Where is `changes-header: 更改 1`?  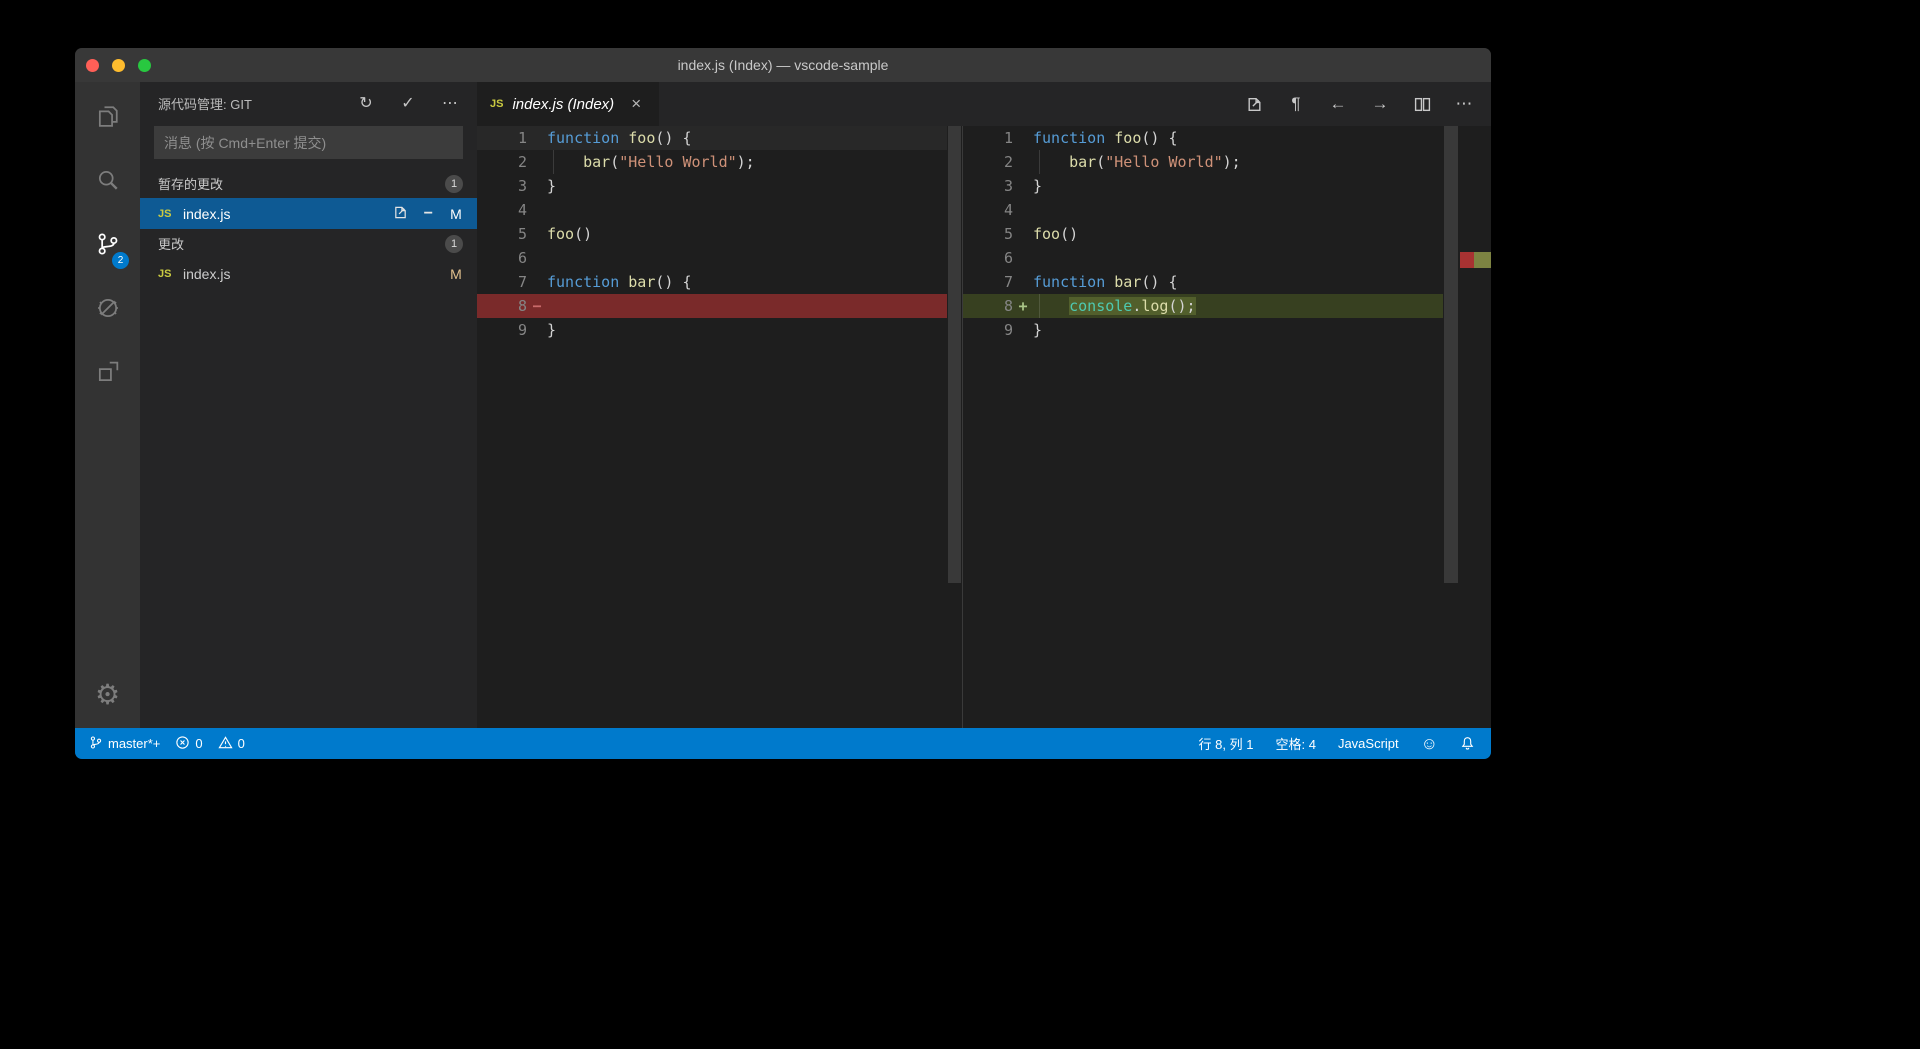 changes-header: 更改 1 is located at coordinates (308, 243).